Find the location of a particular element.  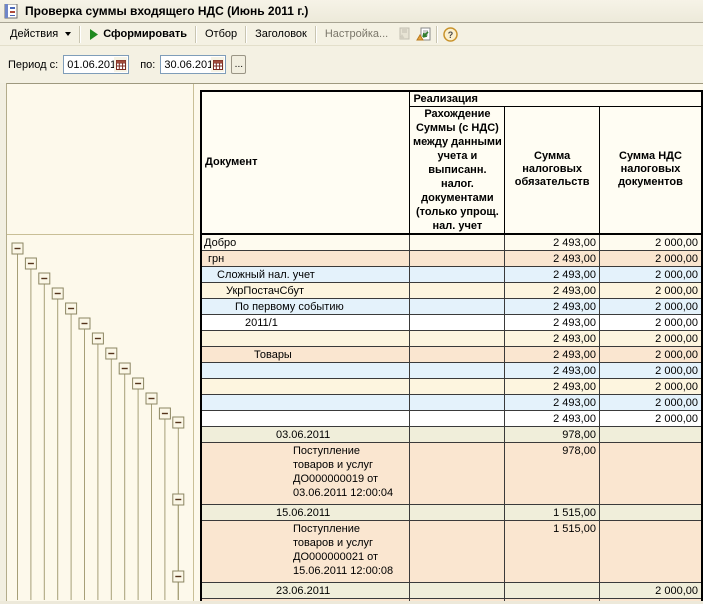

table-row: По первому событию 2 493,00 2 000,00 is located at coordinates (452, 306).